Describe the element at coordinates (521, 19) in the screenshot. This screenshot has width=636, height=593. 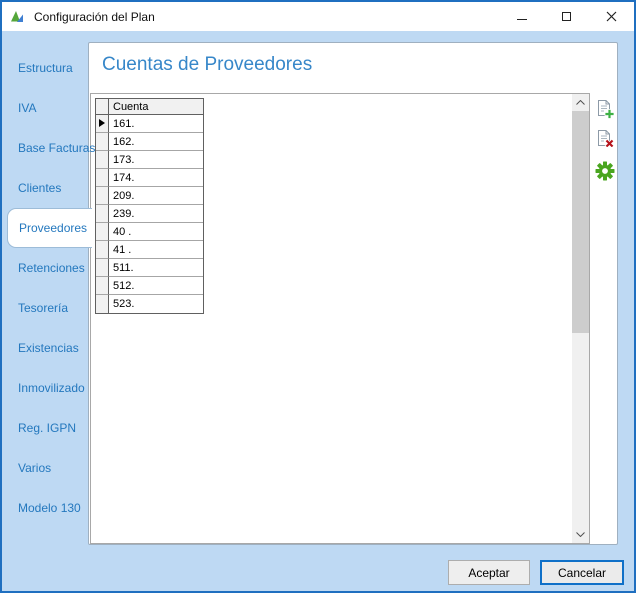
I see `minimize-icon` at that location.